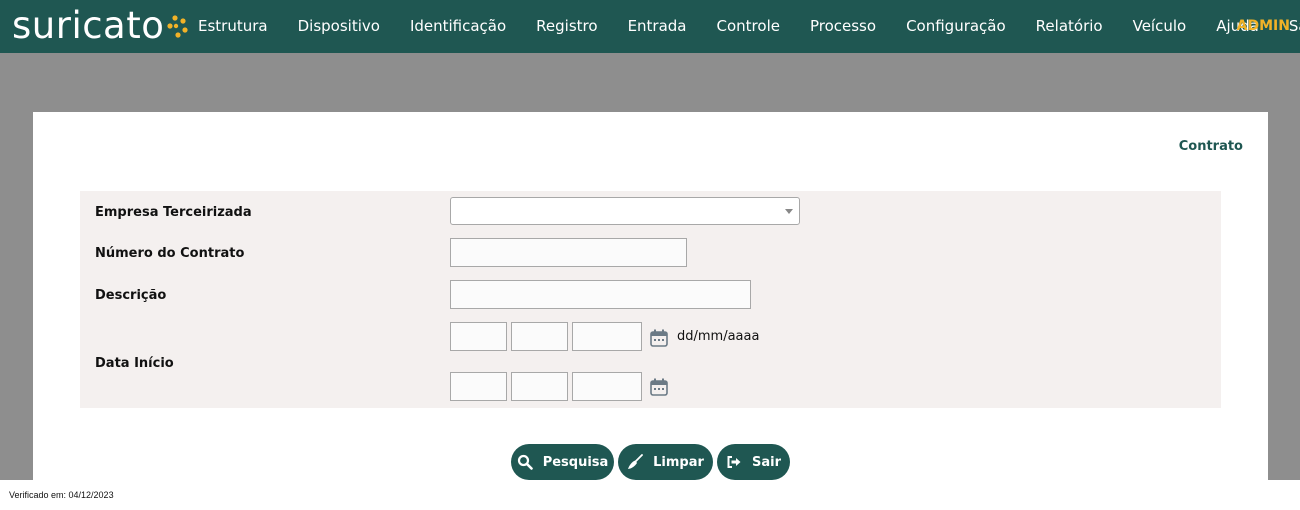  I want to click on search-button: Pesquisa, so click(562, 462).